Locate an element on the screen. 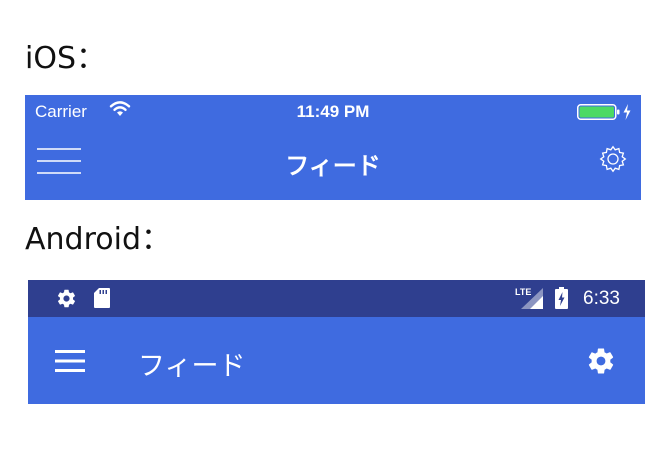 This screenshot has height=450, width=670. status-time: 11:49 PM is located at coordinates (333, 111).